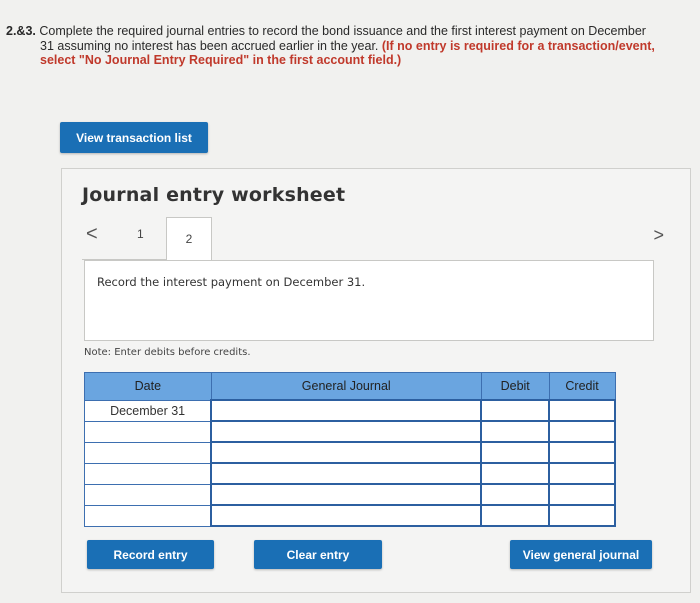 Image resolution: width=700 pixels, height=603 pixels. What do you see at coordinates (581, 554) in the screenshot?
I see `view-general-journal-button: View general journal` at bounding box center [581, 554].